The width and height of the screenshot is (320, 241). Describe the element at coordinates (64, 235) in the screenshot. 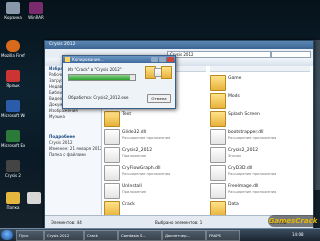

I see `taskbar-item: Crysis 2012` at that location.